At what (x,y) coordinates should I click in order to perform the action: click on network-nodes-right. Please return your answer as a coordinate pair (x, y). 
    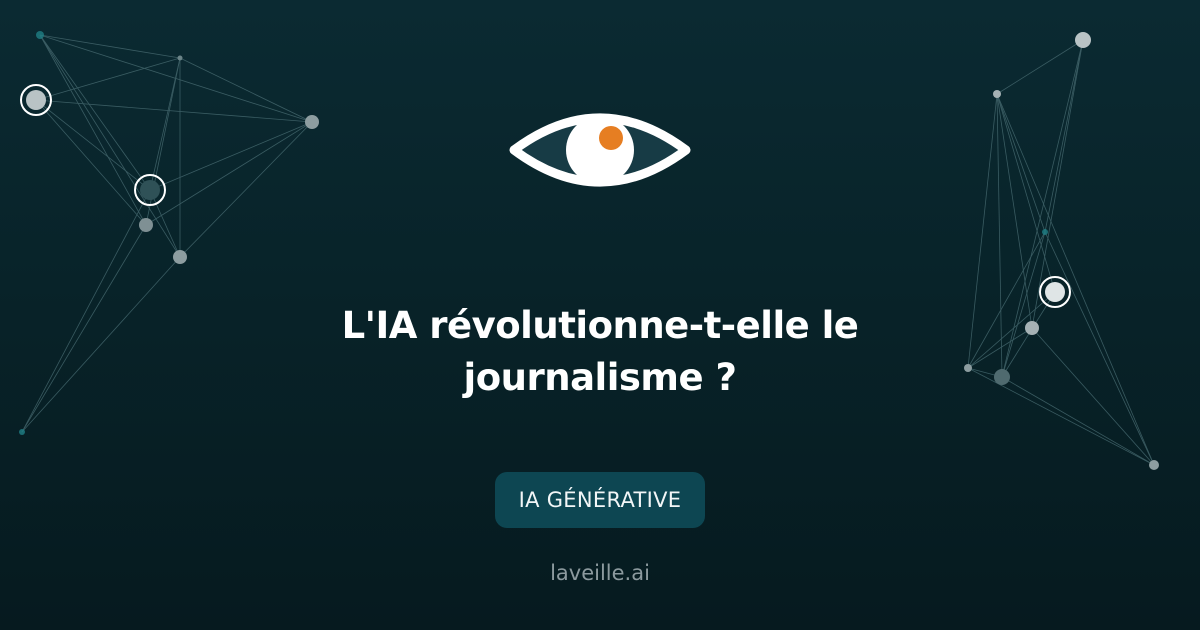
    Looking at the image, I should click on (1061, 251).